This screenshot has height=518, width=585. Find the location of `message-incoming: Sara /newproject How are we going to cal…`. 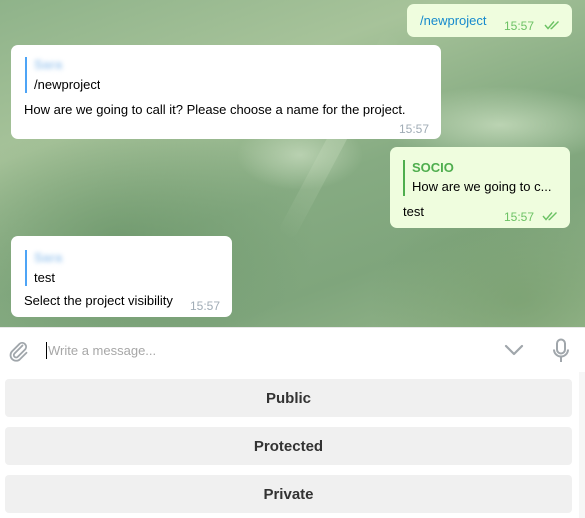

message-incoming: Sara /newproject How are we going to cal… is located at coordinates (226, 92).